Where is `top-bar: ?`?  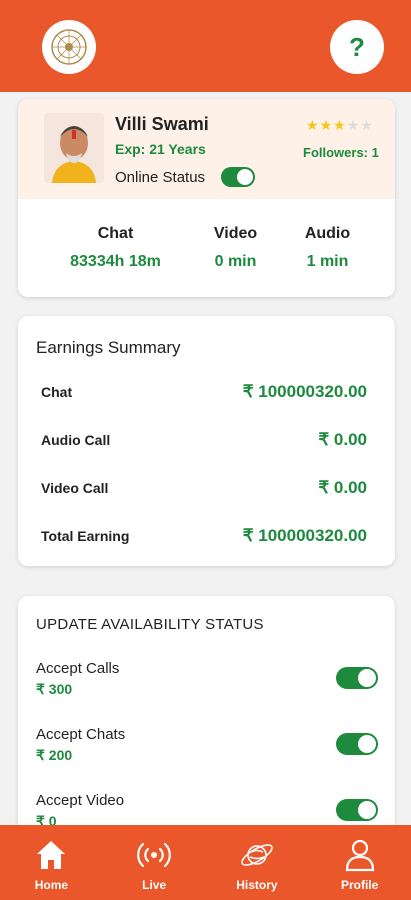 top-bar: ? is located at coordinates (205, 46).